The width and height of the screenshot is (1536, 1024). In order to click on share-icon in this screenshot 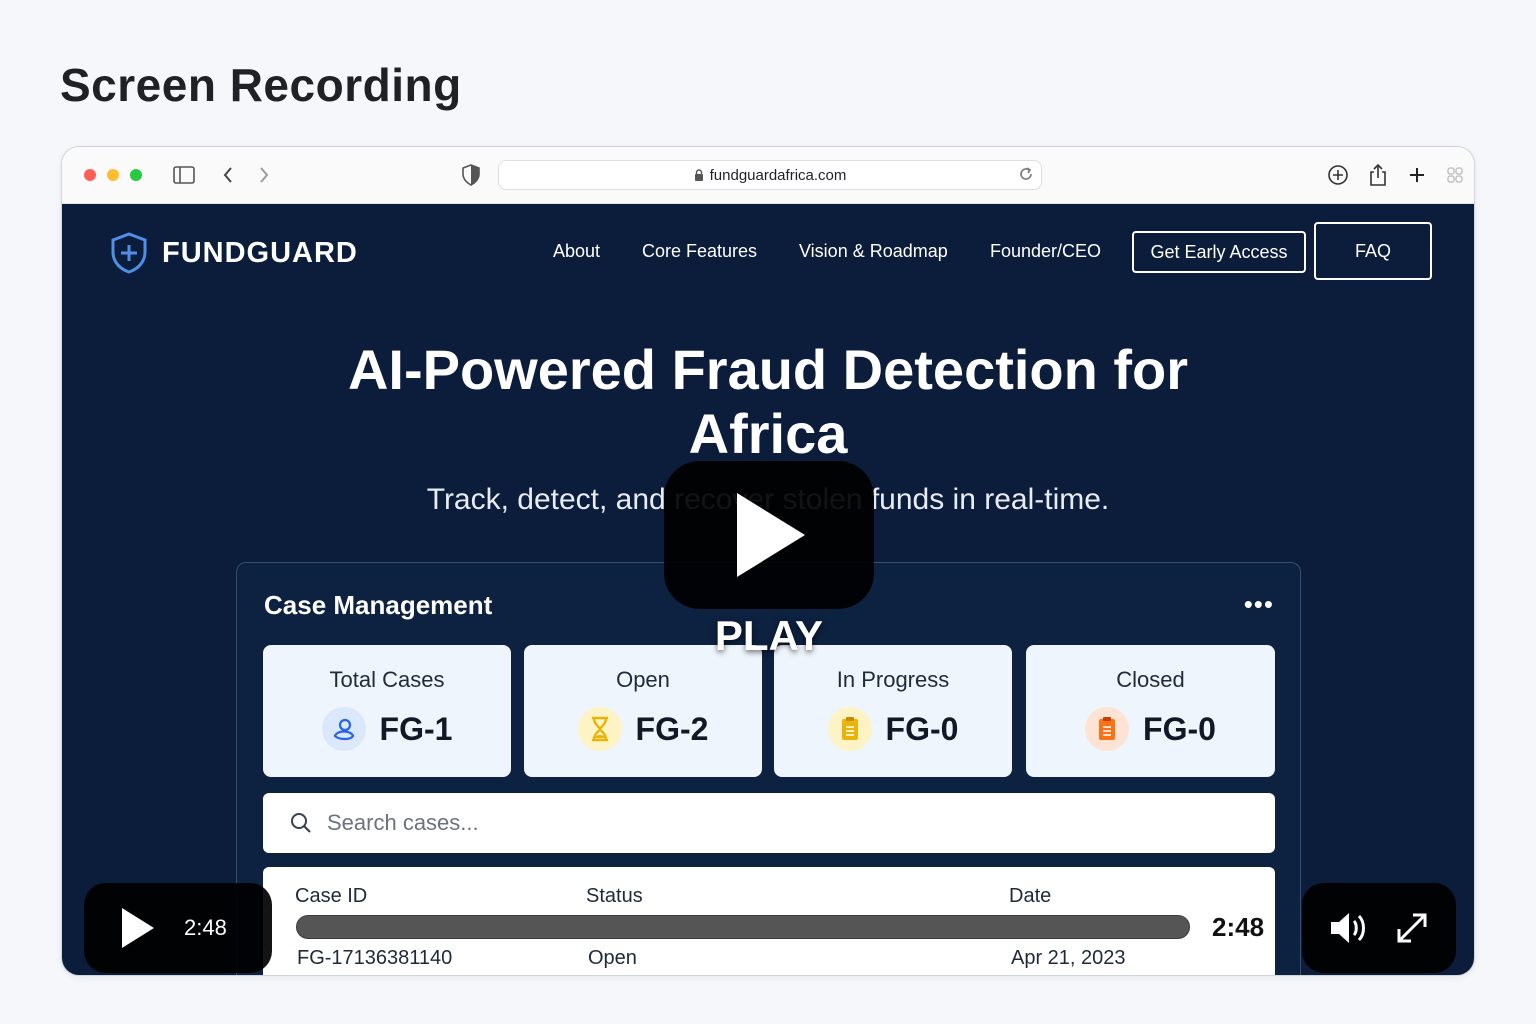, I will do `click(1378, 175)`.